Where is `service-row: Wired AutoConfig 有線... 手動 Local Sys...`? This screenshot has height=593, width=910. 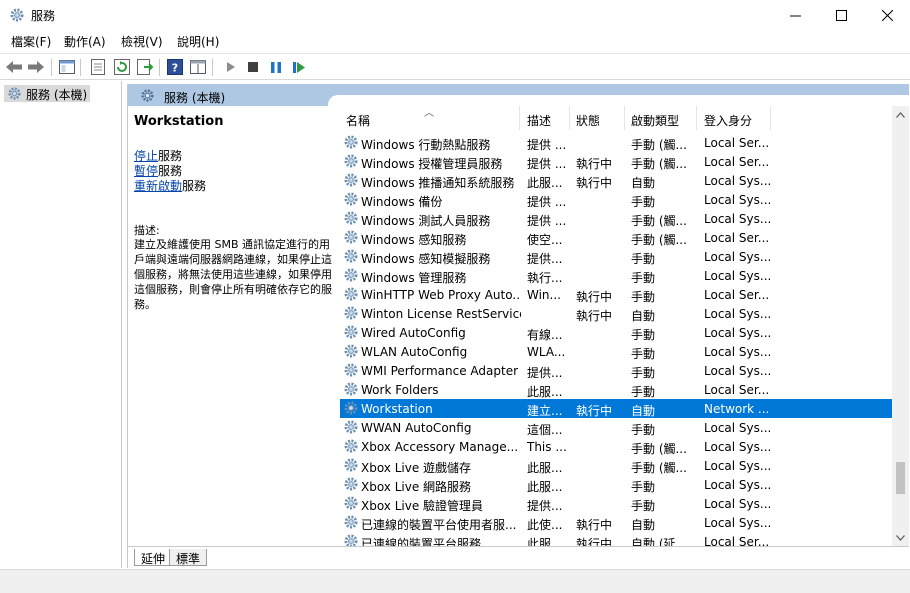
service-row: Wired AutoConfig 有線... 手動 Local Sys... is located at coordinates (616, 332).